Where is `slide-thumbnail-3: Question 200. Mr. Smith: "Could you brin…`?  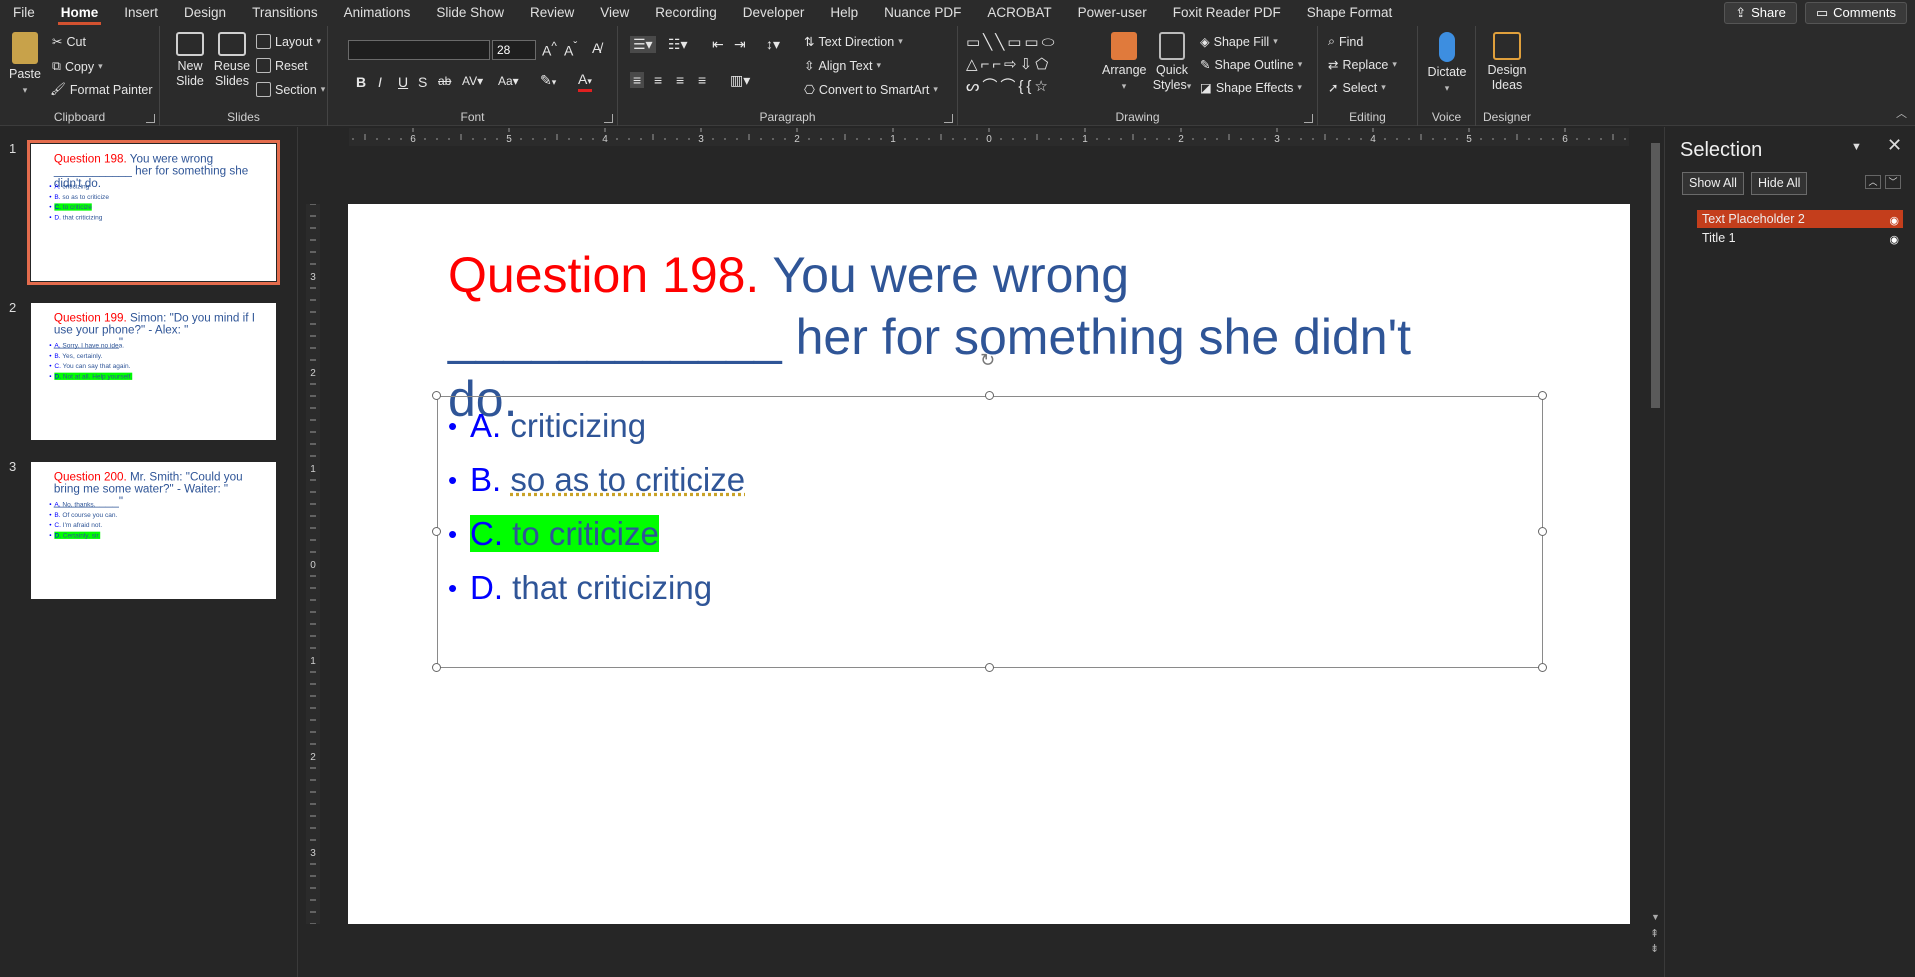 slide-thumbnail-3: Question 200. Mr. Smith: "Could you brin… is located at coordinates (153, 530).